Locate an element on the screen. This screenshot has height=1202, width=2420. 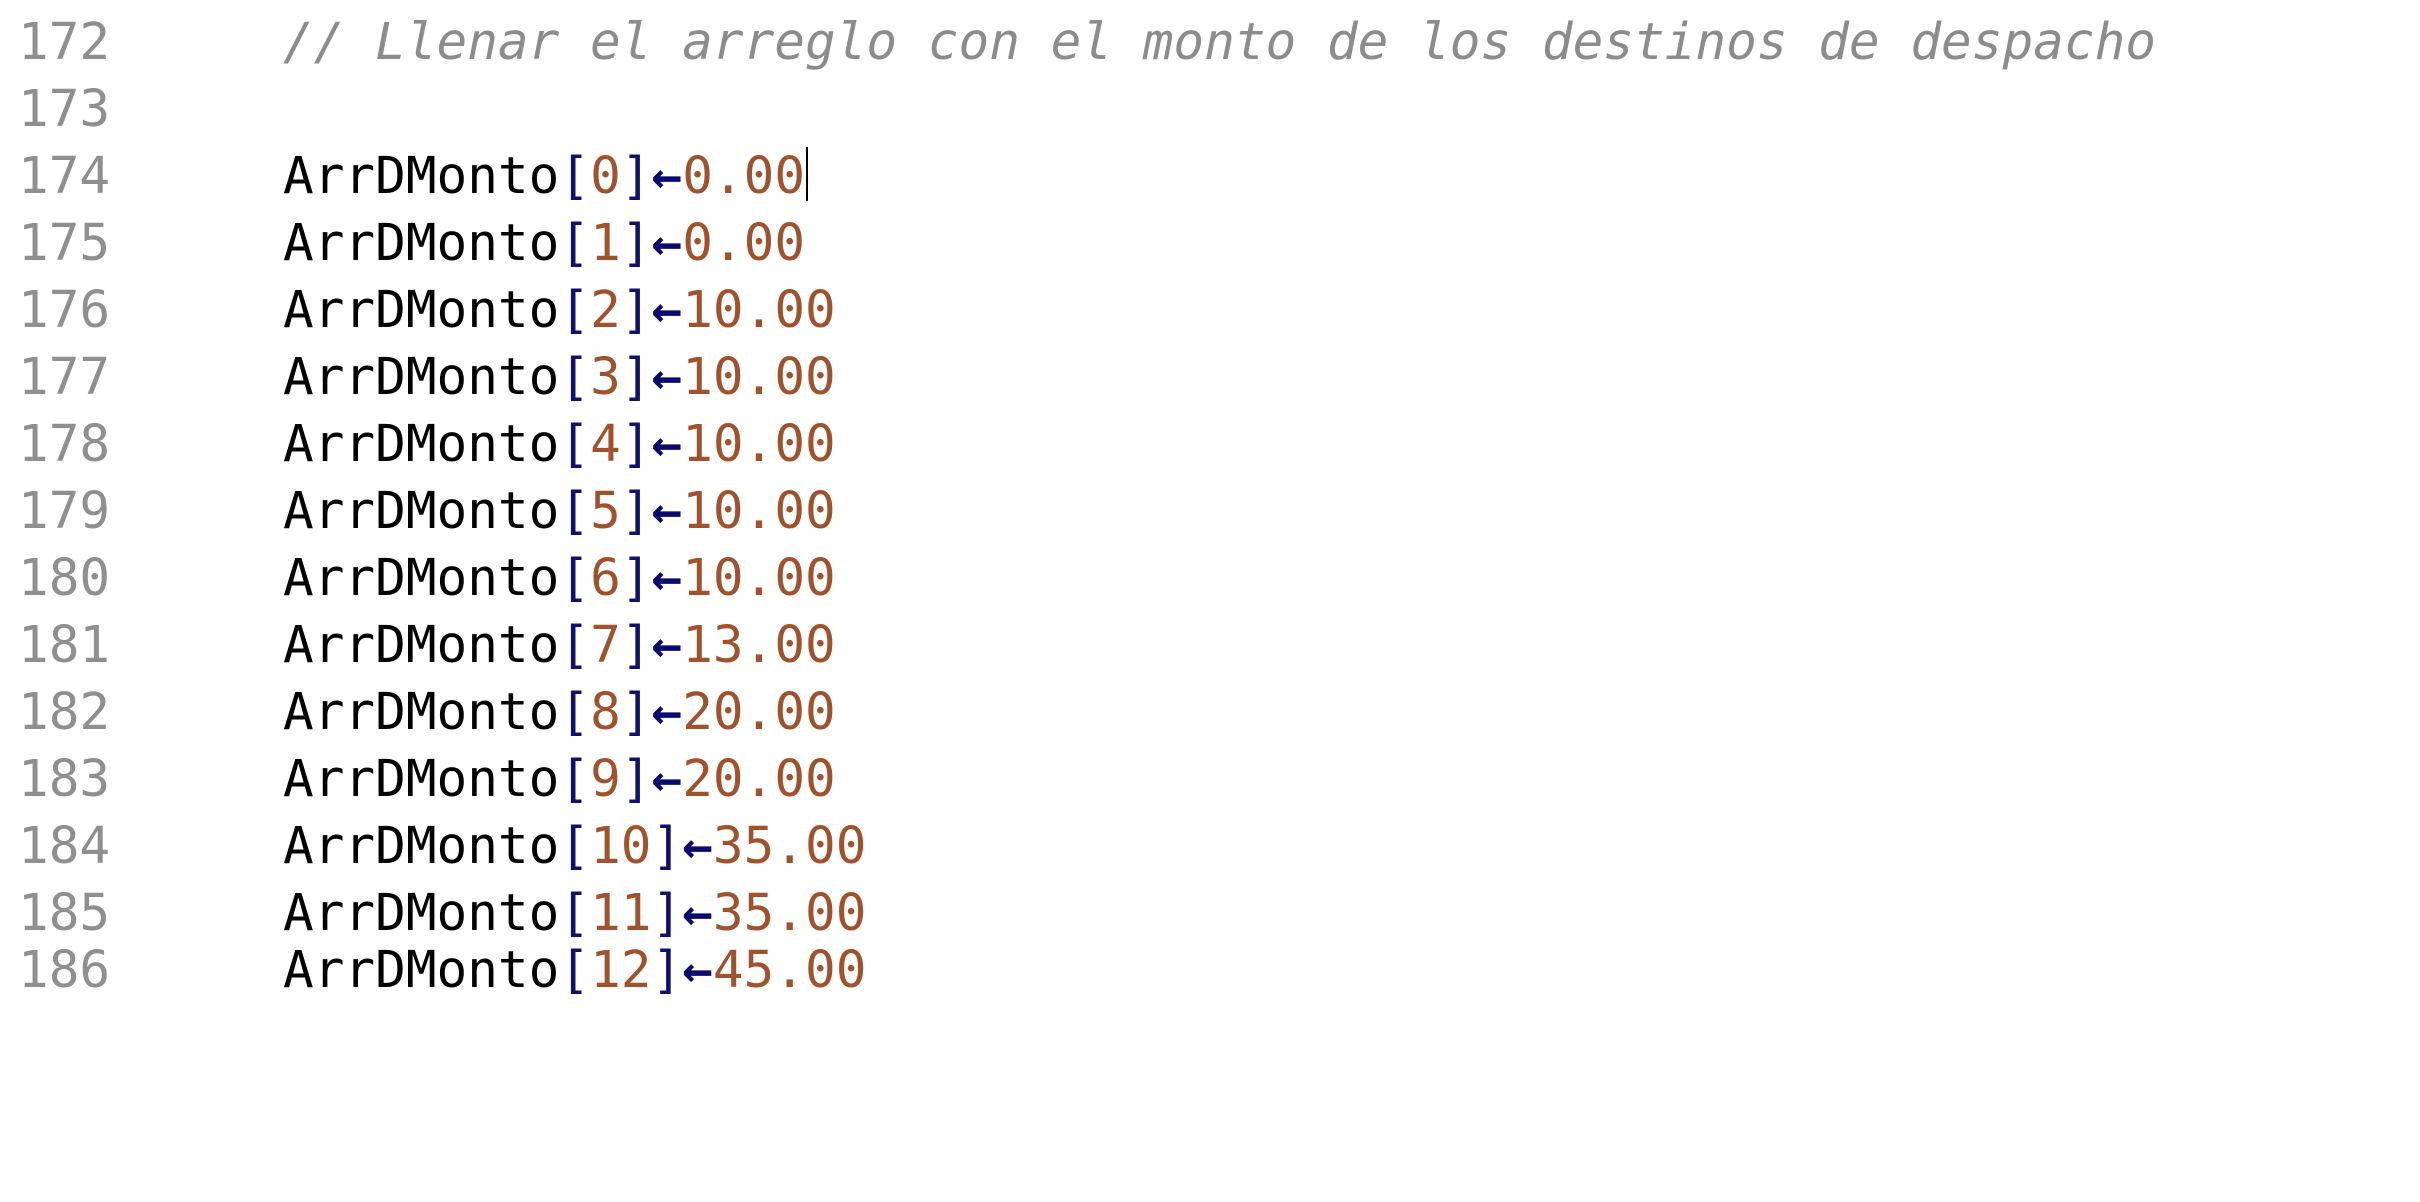
code-statement: ArrDMonto[5]←10.00 is located at coordinates (559, 512).